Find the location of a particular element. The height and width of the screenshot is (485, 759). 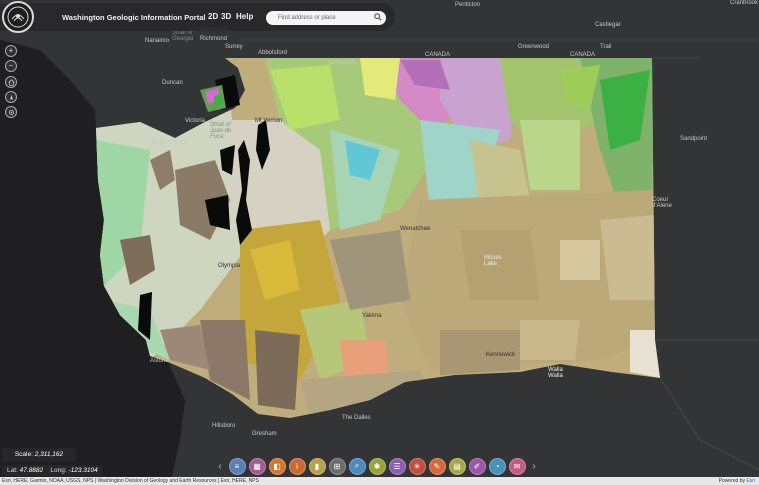

label-moses-lake: Moses Lake is located at coordinates (493, 261).